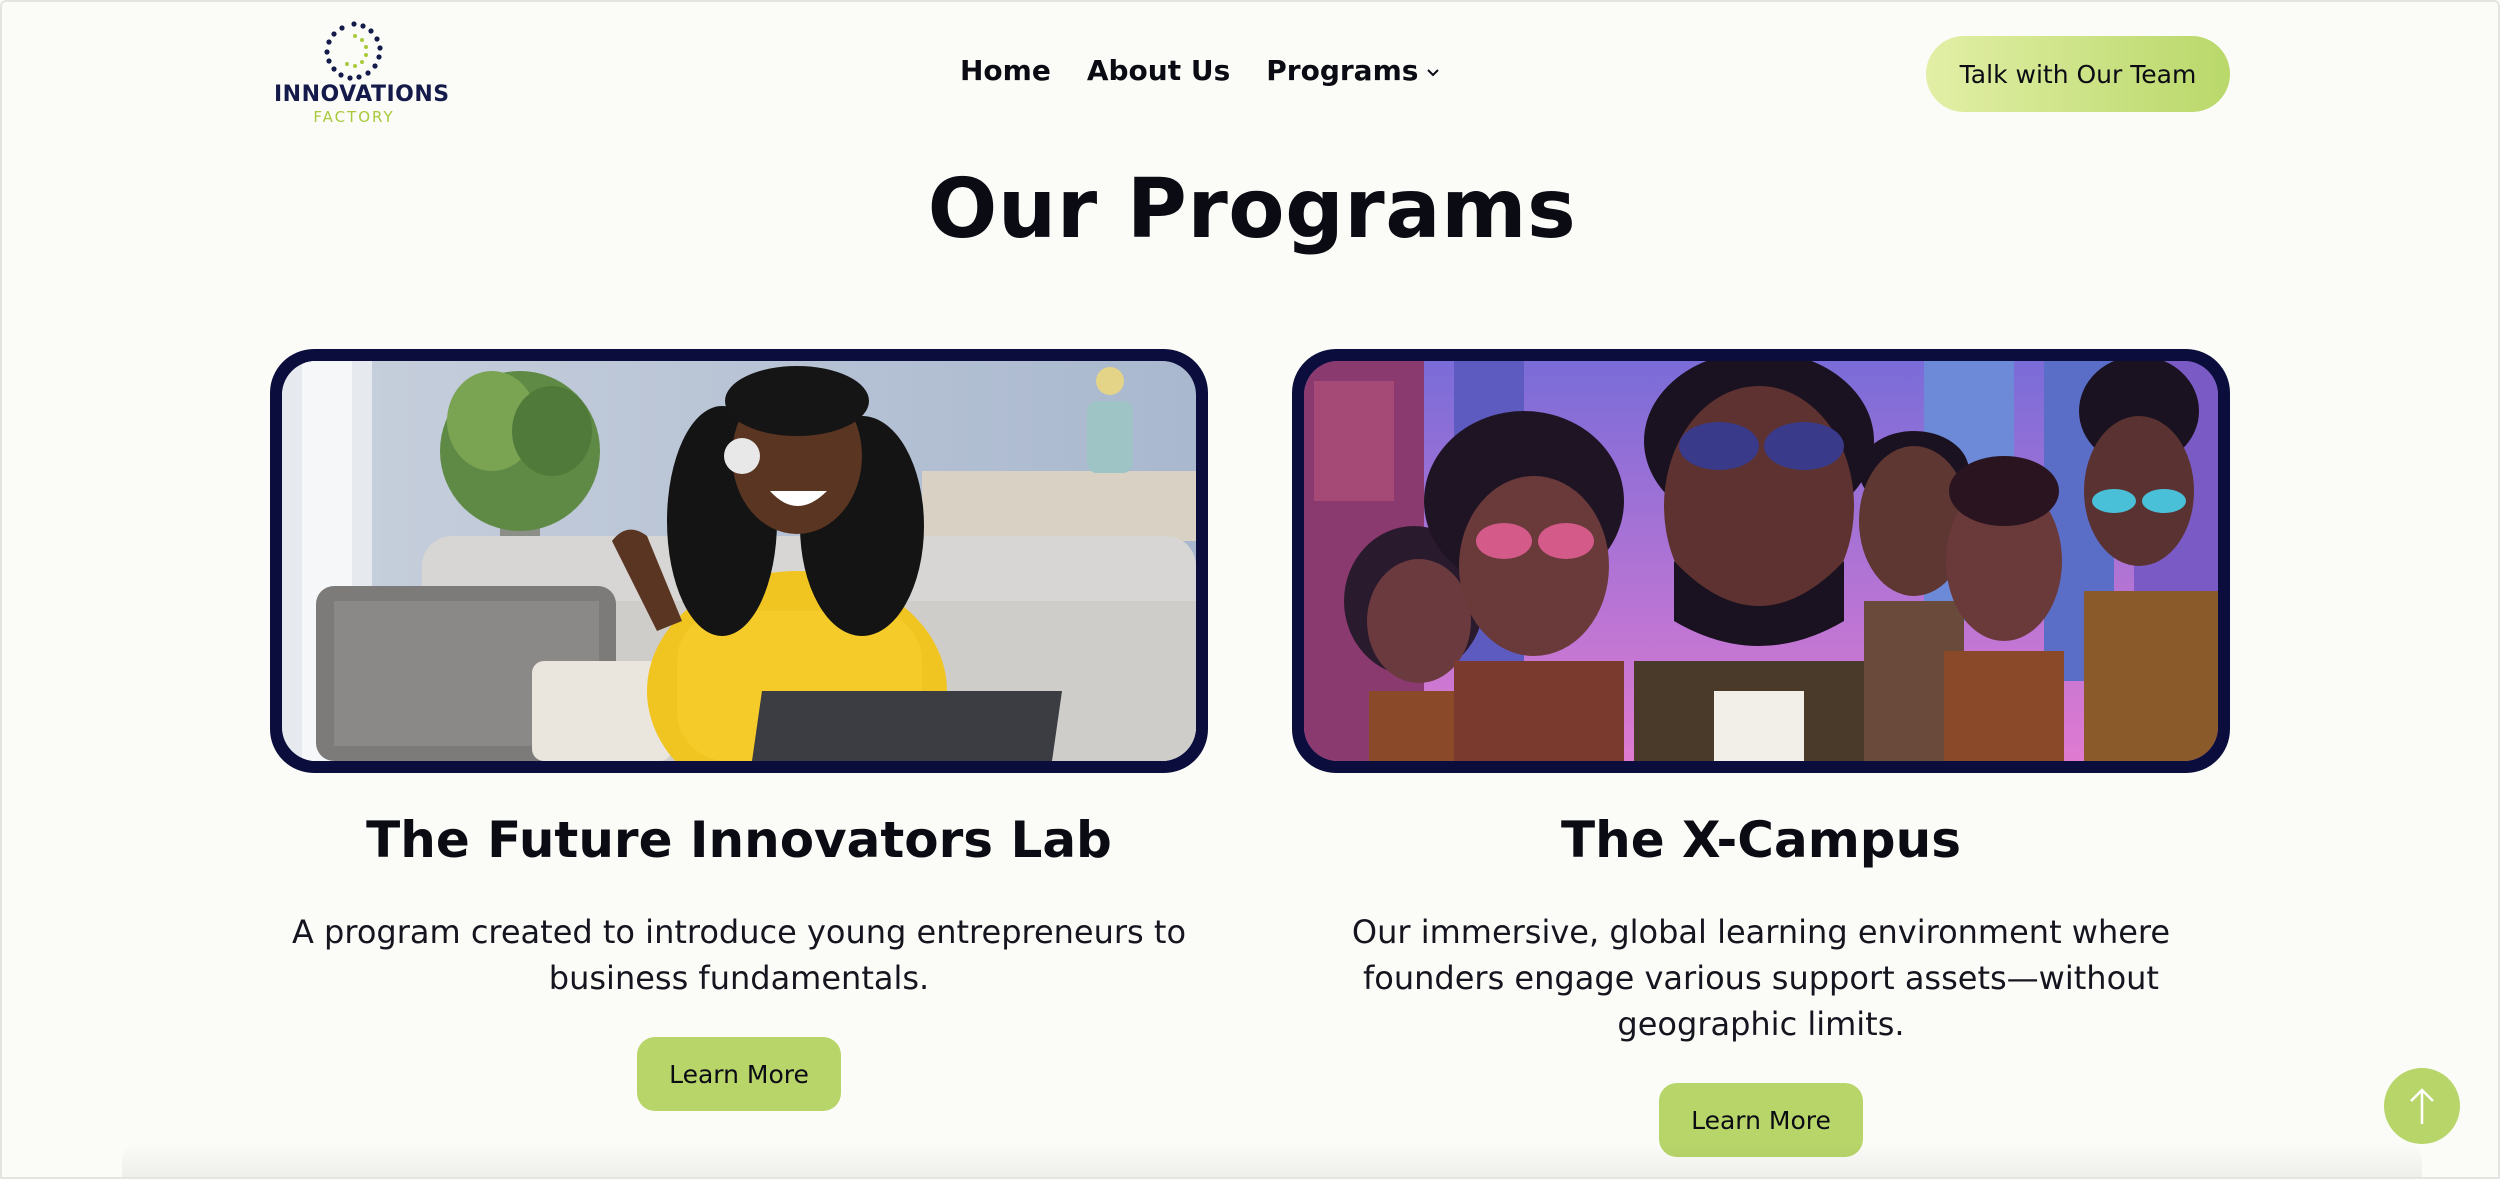 This screenshot has height=1179, width=2500. What do you see at coordinates (362, 94) in the screenshot?
I see `logo-wordmark: INNOVATIONS` at bounding box center [362, 94].